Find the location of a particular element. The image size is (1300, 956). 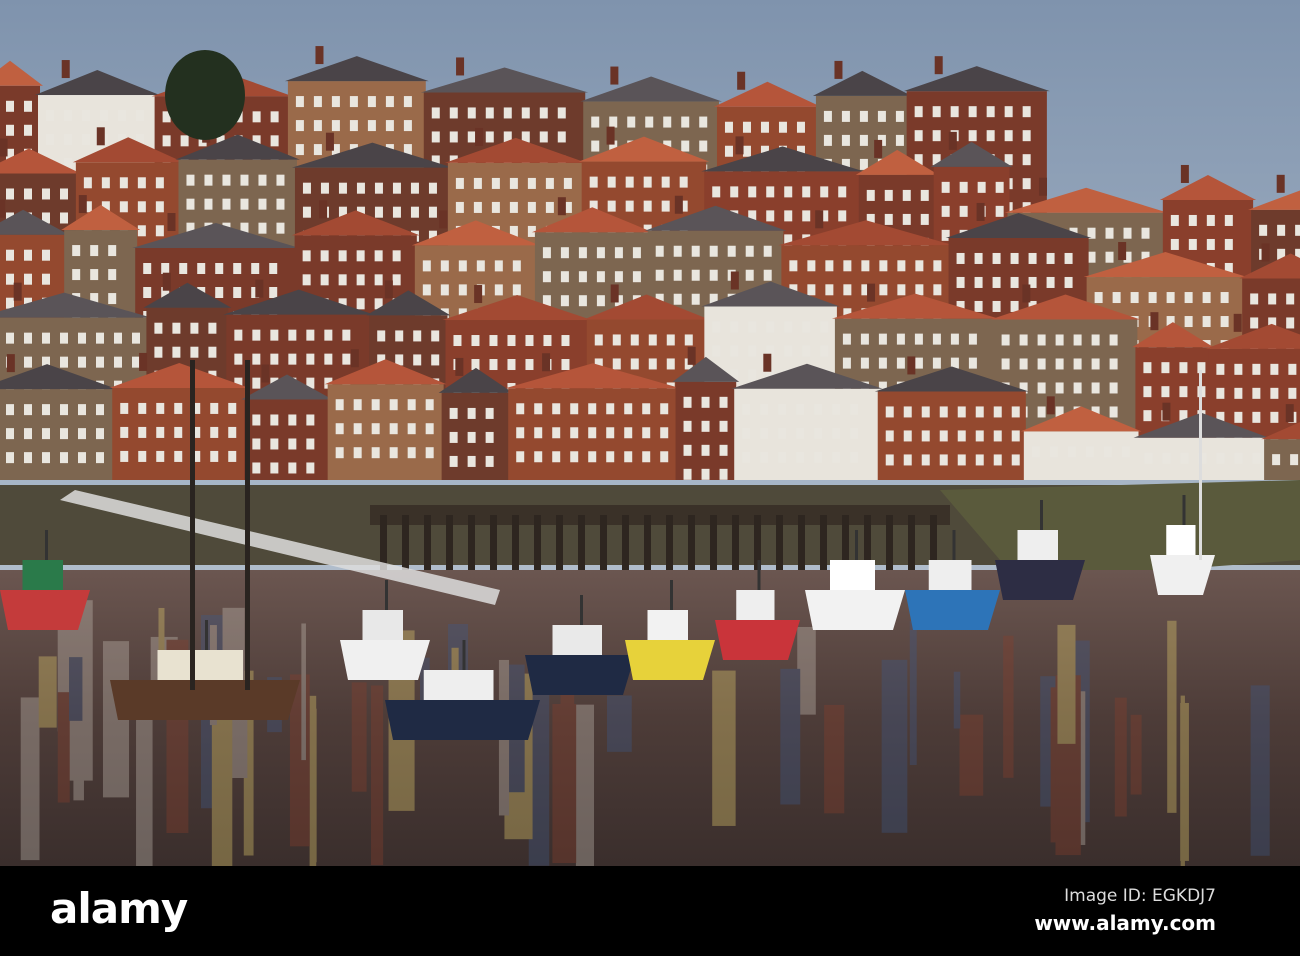

boat-hull is located at coordinates (952, 610).